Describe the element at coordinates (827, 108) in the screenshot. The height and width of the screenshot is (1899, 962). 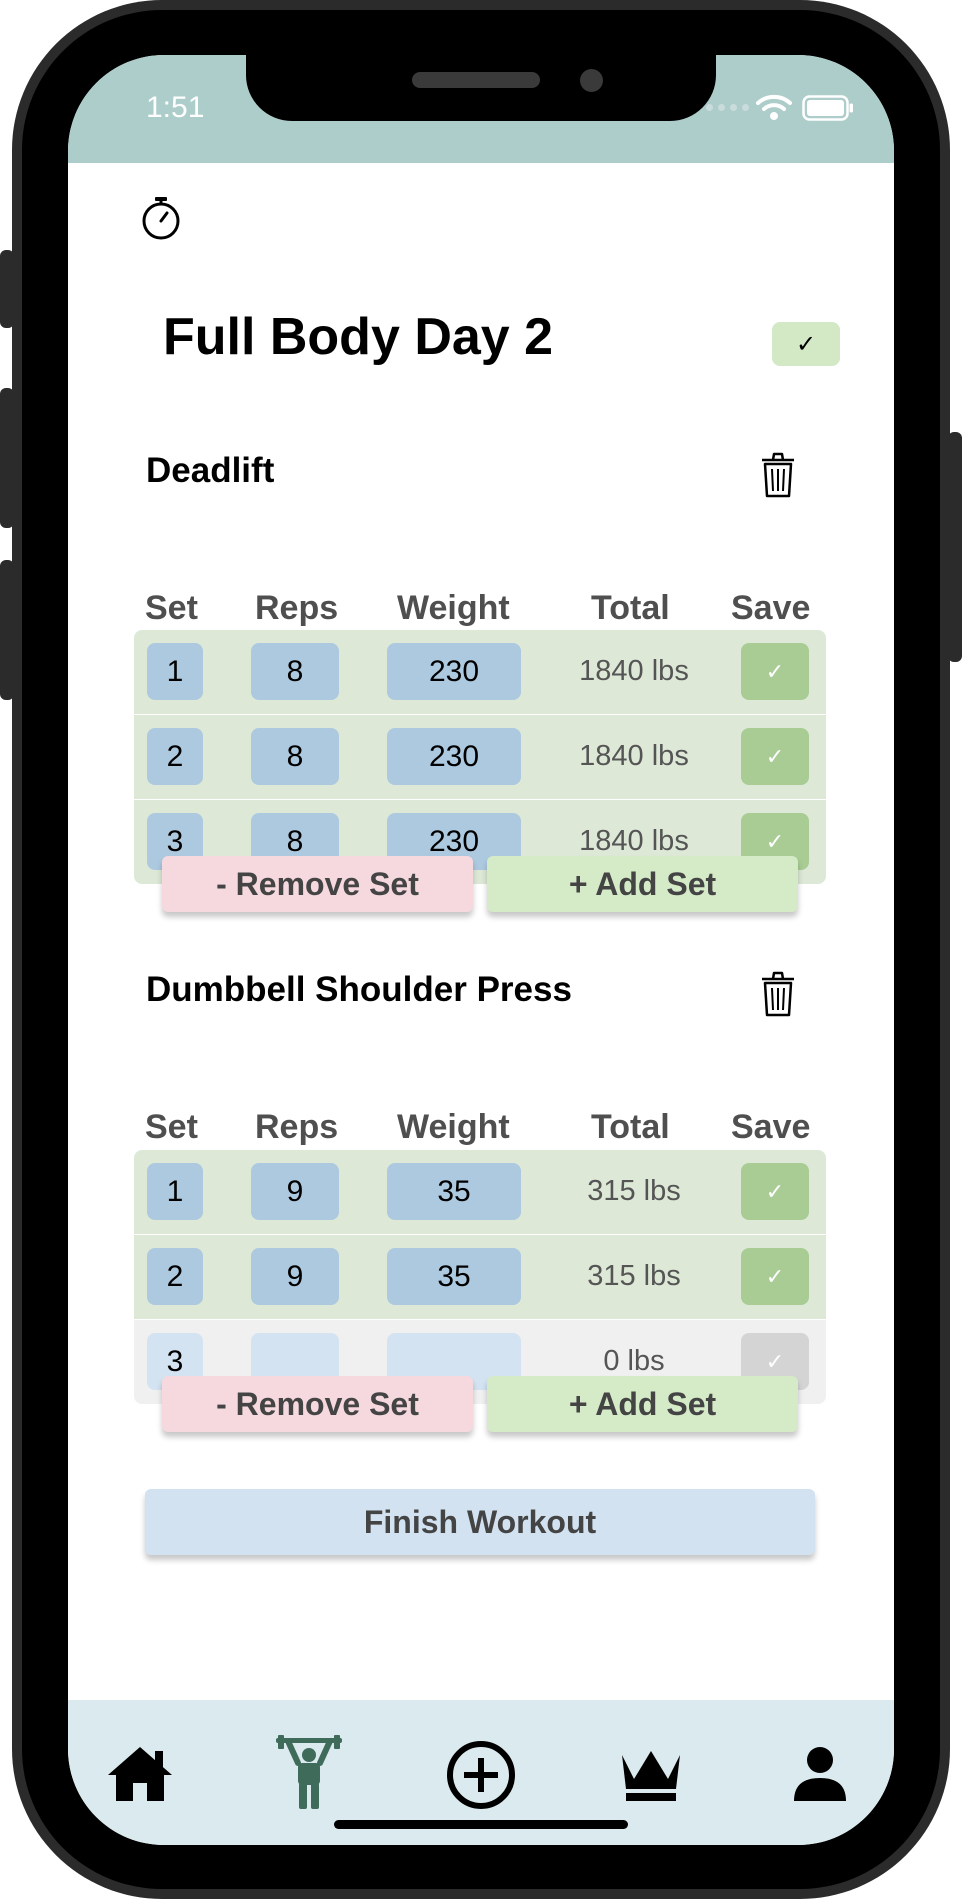
I see `battery-icon` at that location.